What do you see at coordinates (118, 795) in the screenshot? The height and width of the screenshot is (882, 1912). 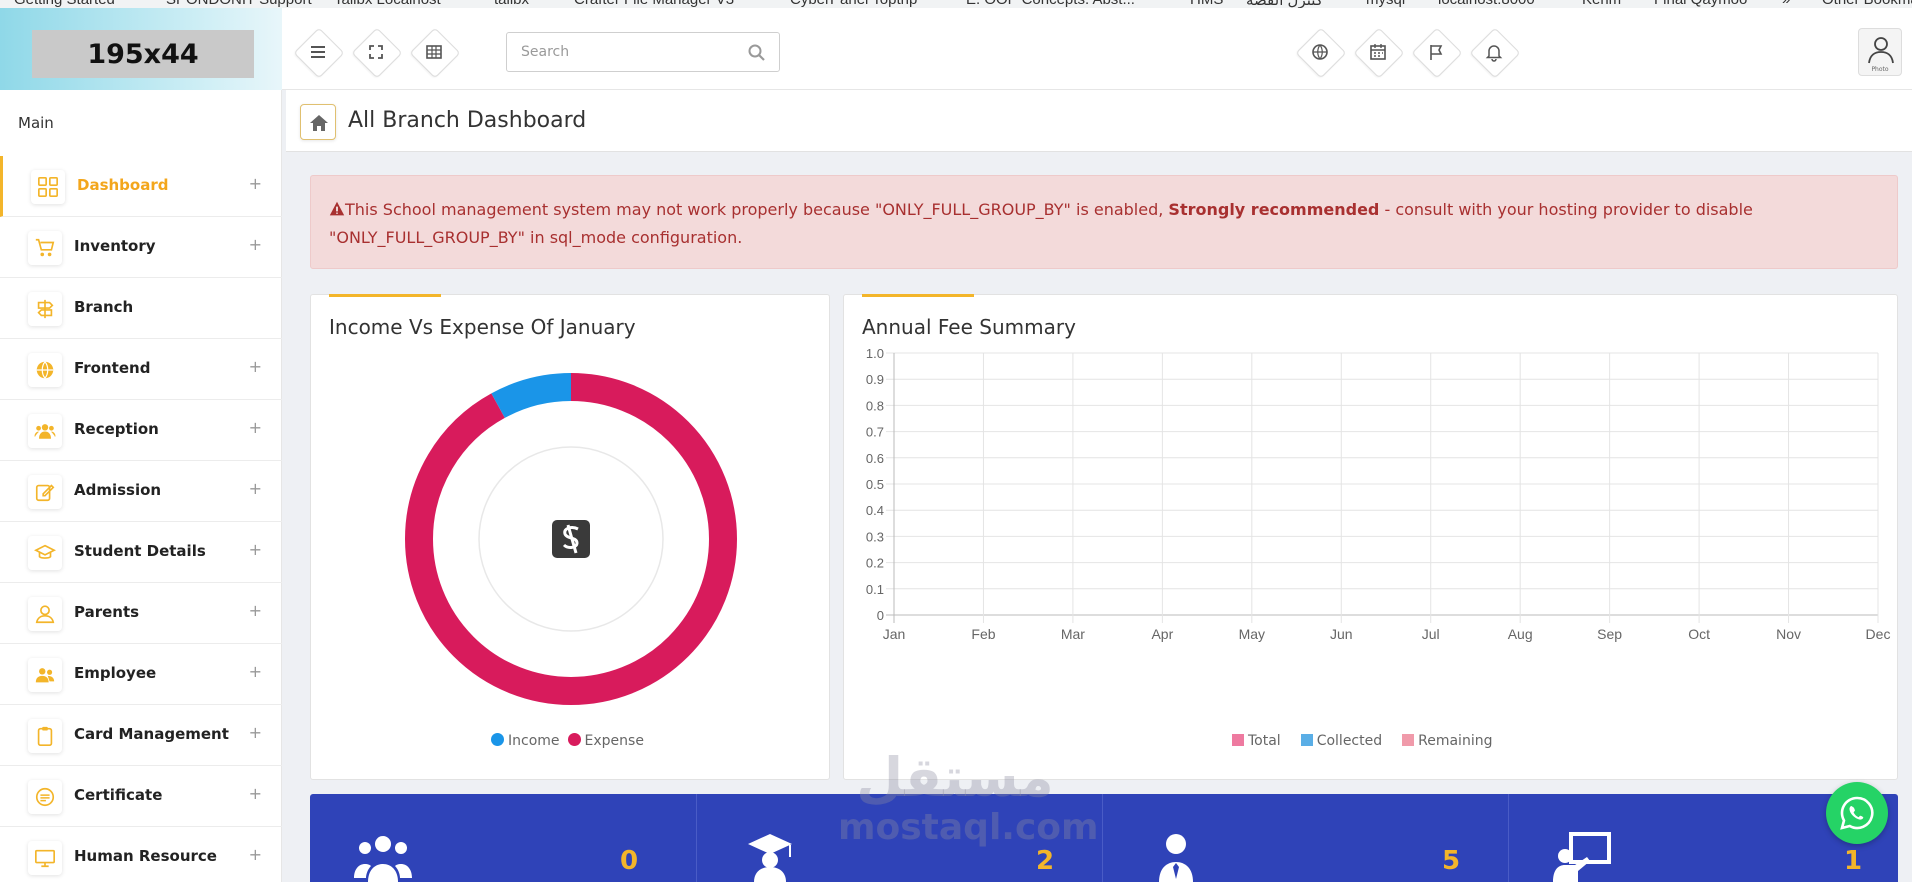 I see `sidebar-item-label: Certificate` at bounding box center [118, 795].